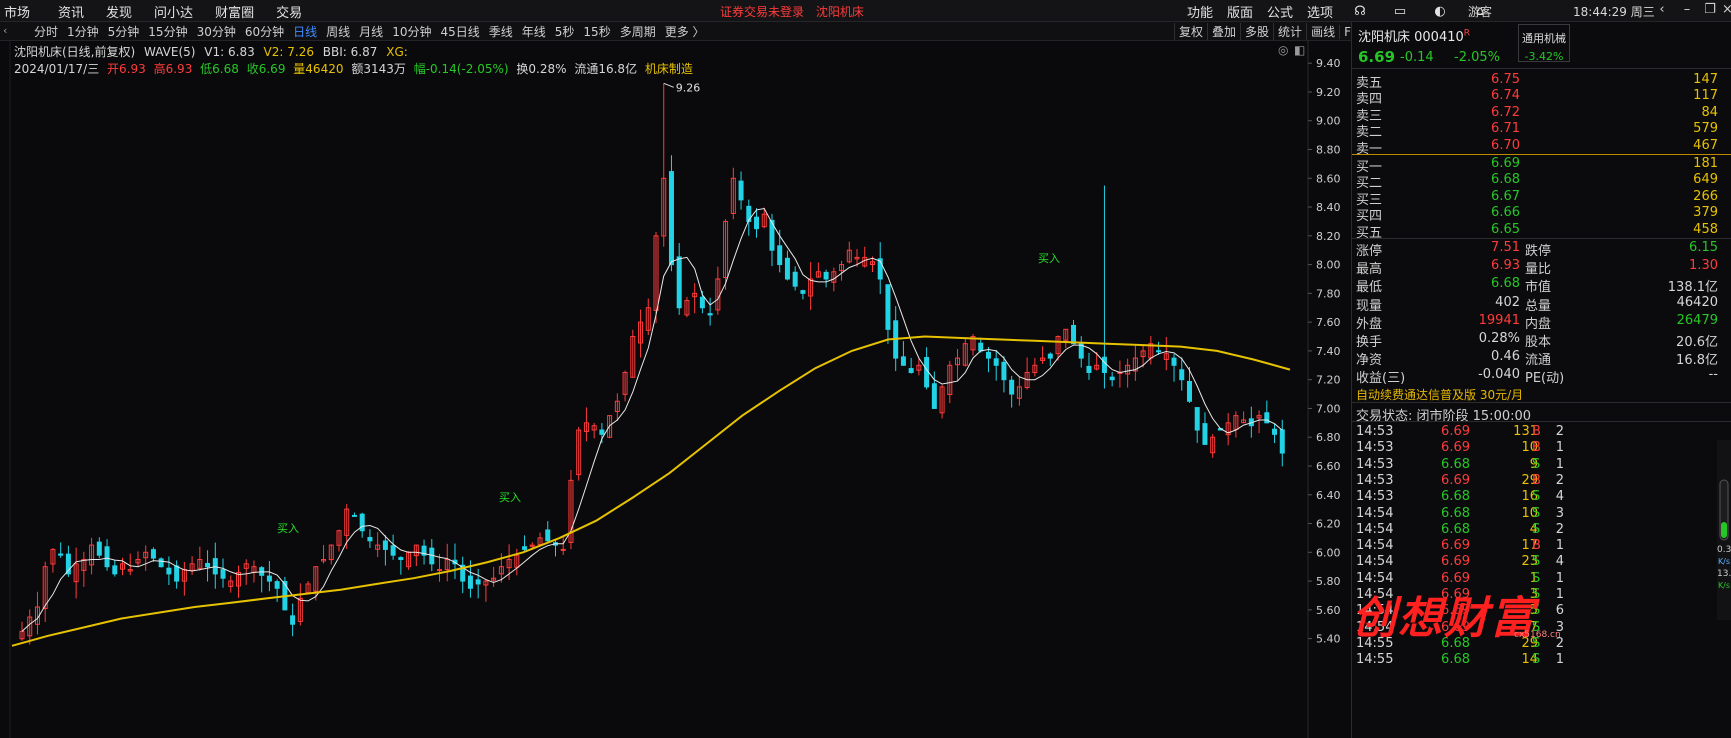  What do you see at coordinates (1541, 130) in the screenshot?
I see `ask-row: 卖二 6.71 579` at bounding box center [1541, 130].